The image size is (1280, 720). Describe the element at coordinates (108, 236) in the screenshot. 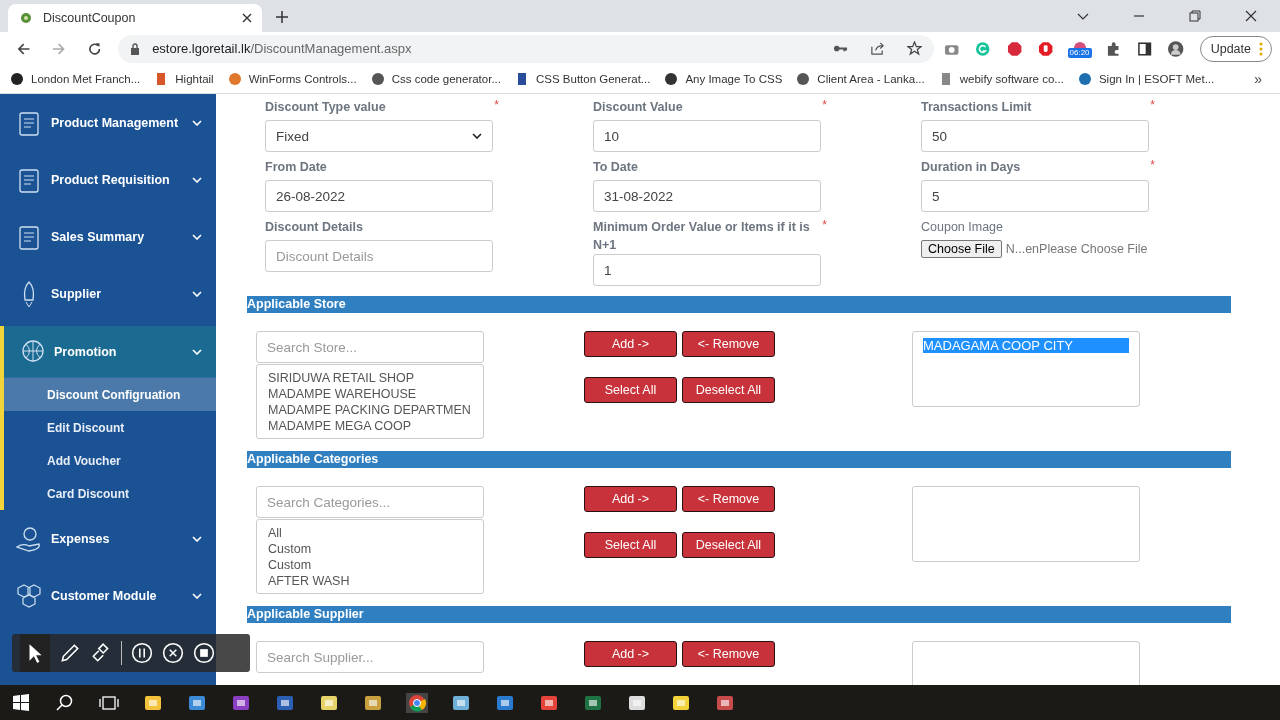

I see `sidebar-item: Sales Summary` at that location.